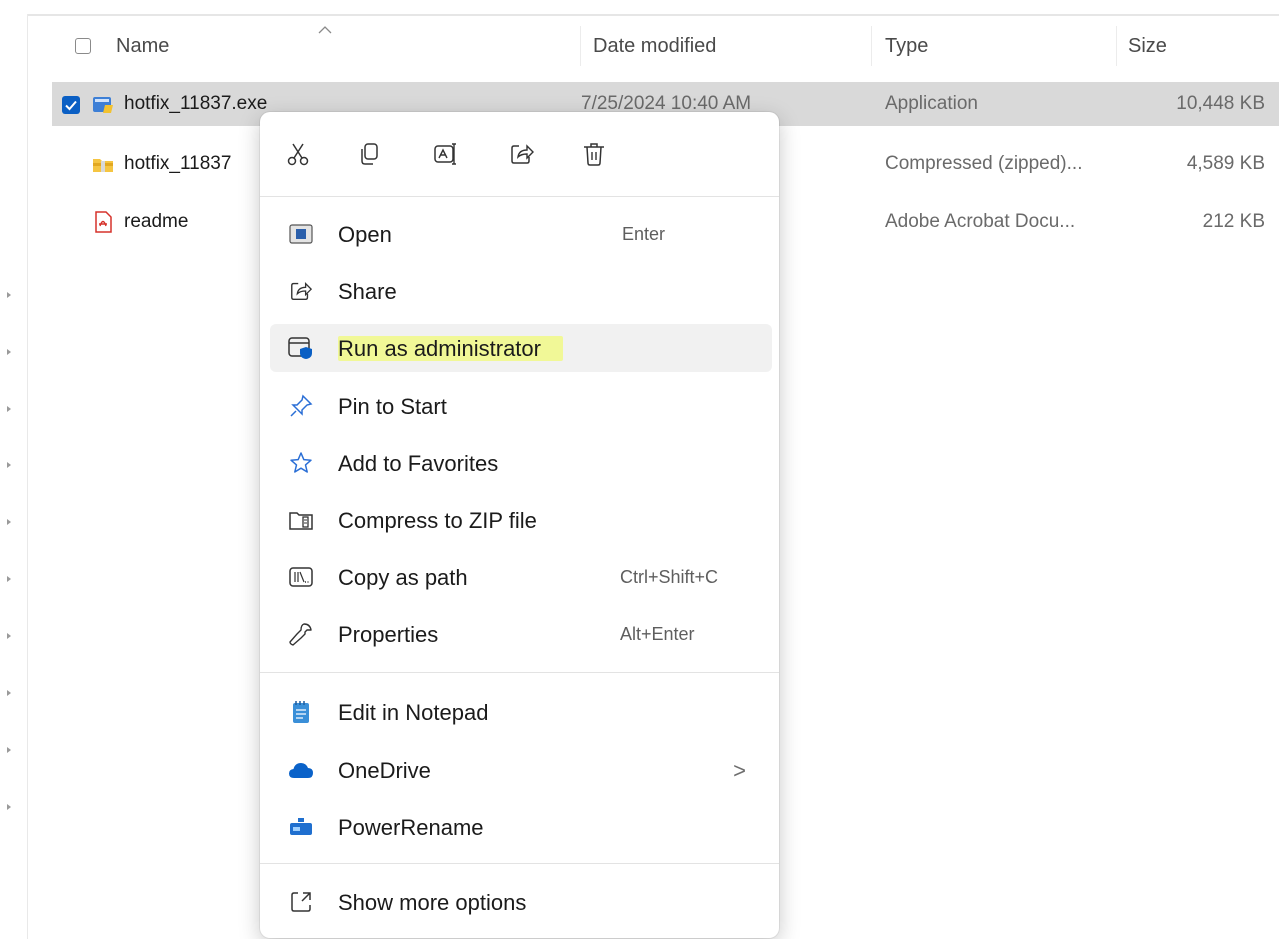 The image size is (1279, 939). What do you see at coordinates (83, 46) in the screenshot?
I see `select-all-checkbox` at bounding box center [83, 46].